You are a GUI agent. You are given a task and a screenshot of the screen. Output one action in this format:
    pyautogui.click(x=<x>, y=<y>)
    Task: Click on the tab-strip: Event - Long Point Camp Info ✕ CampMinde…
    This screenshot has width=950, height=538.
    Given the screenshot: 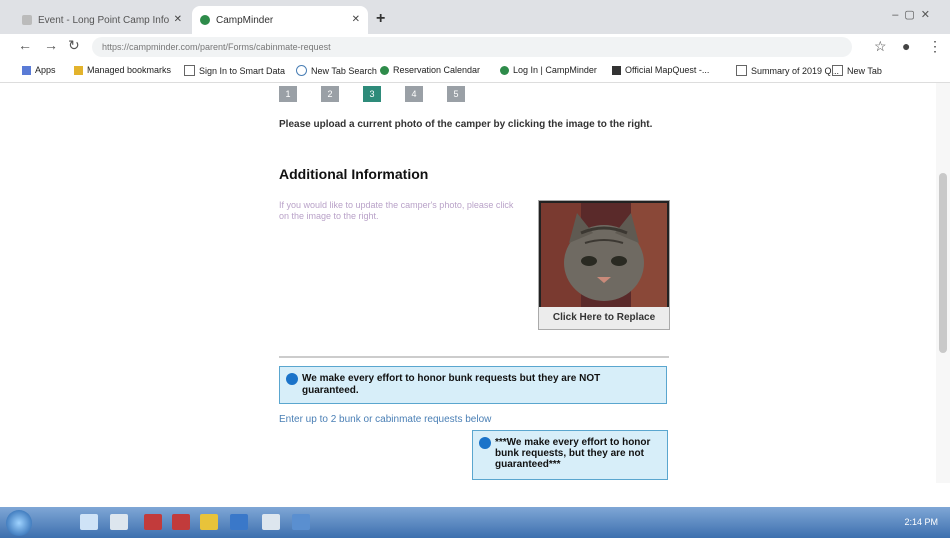 What is the action you would take?
    pyautogui.click(x=475, y=17)
    